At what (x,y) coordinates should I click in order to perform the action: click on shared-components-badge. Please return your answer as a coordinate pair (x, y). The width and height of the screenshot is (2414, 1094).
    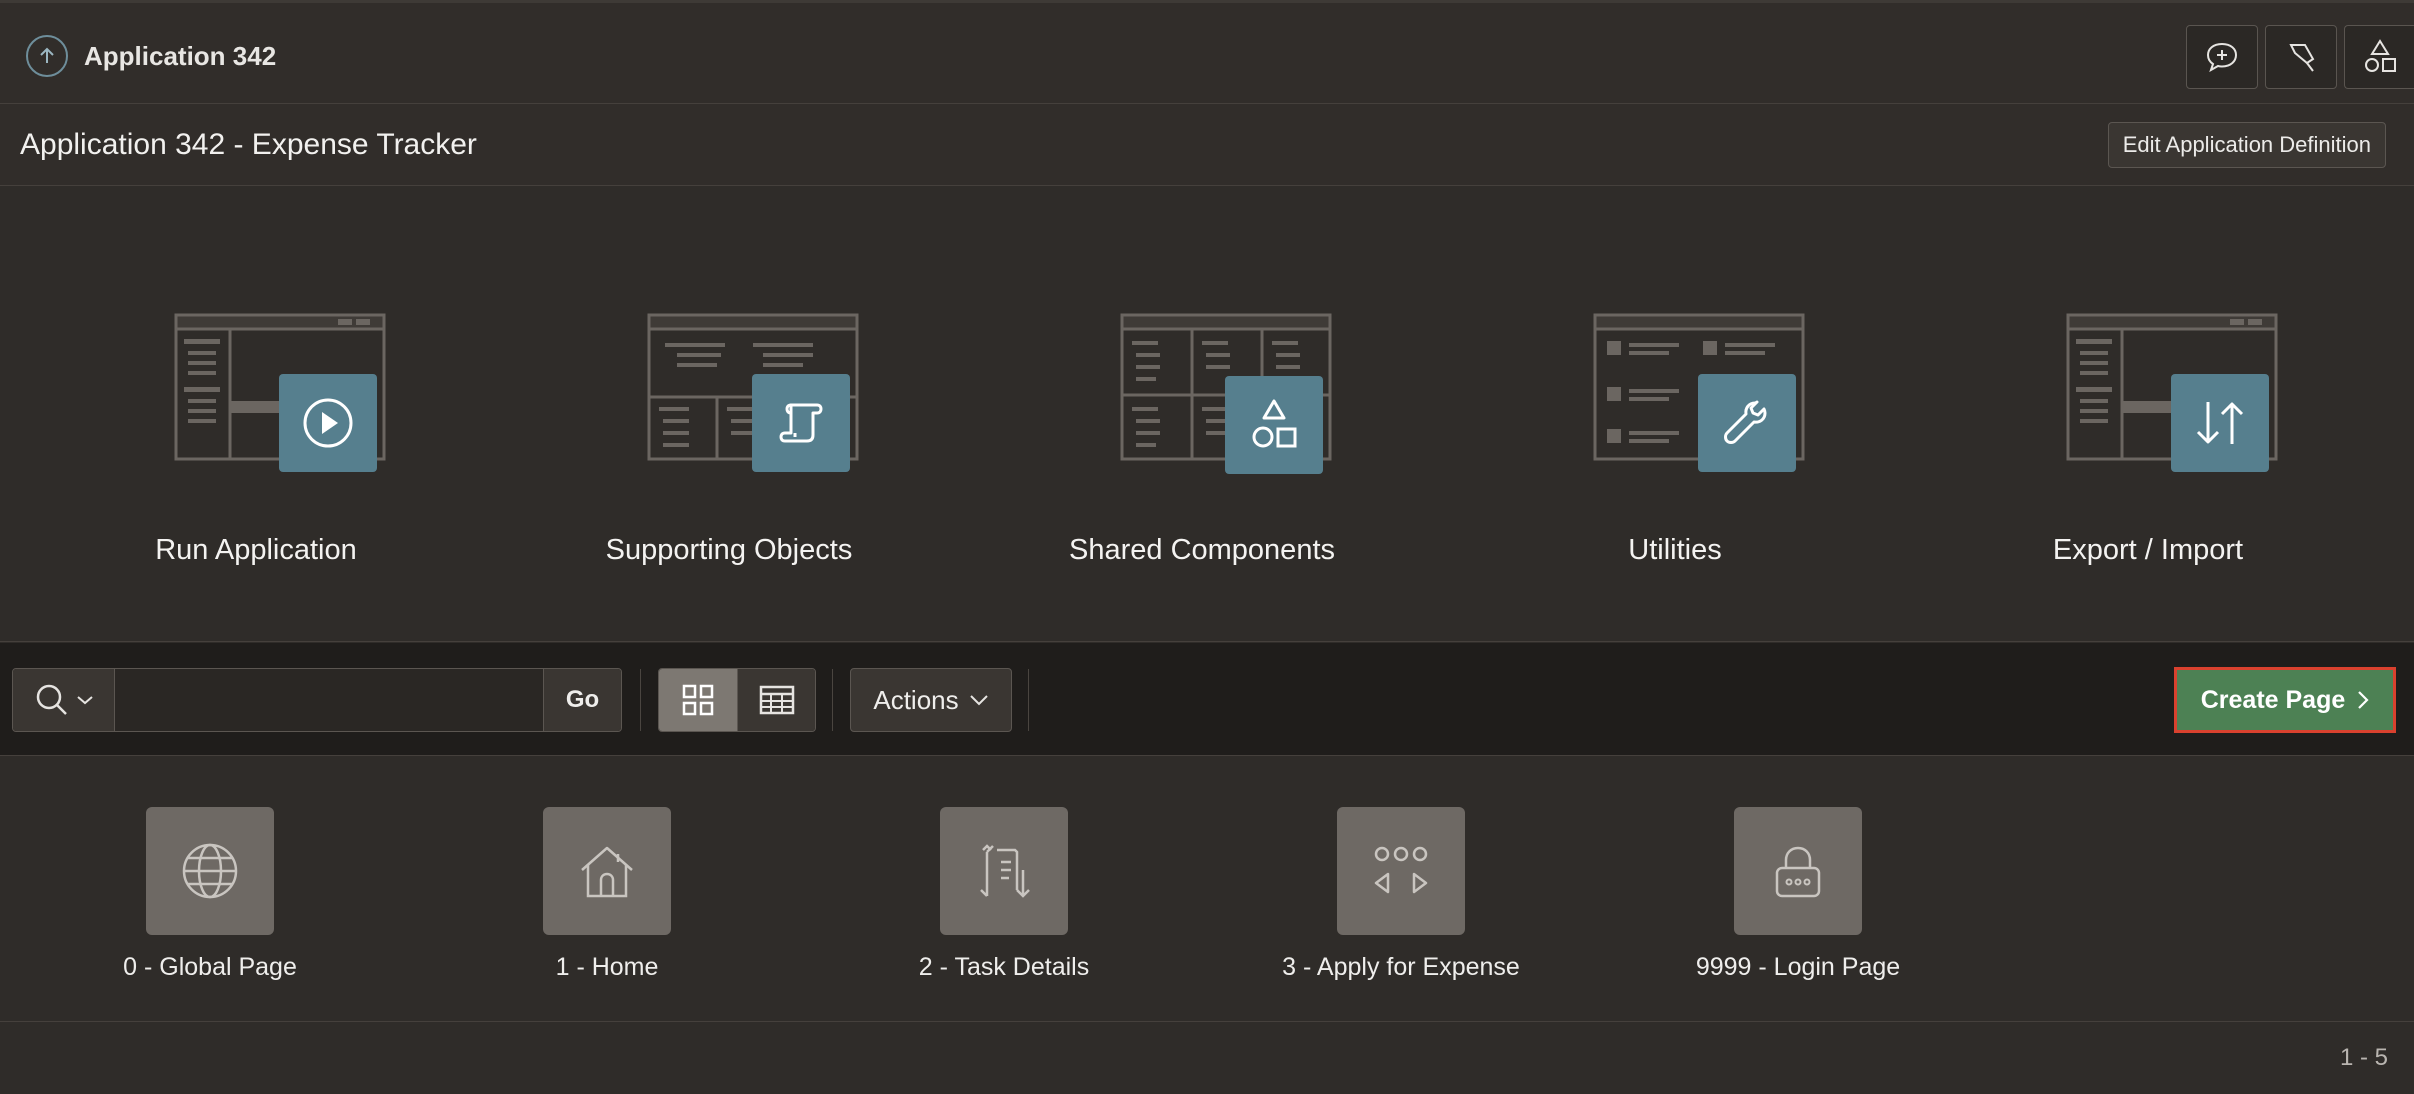
    Looking at the image, I should click on (1274, 425).